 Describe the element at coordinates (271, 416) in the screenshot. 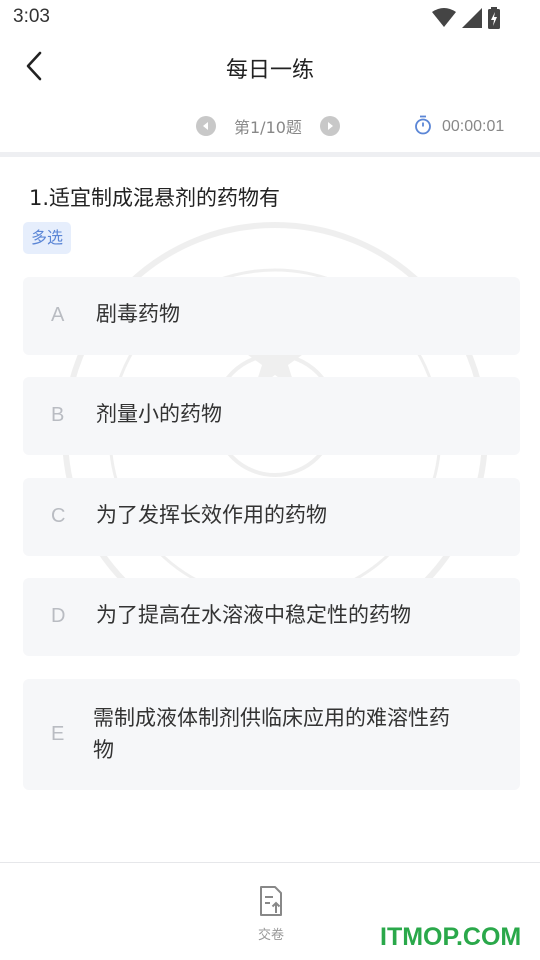

I see `option-b: B 剂量小的药物` at that location.